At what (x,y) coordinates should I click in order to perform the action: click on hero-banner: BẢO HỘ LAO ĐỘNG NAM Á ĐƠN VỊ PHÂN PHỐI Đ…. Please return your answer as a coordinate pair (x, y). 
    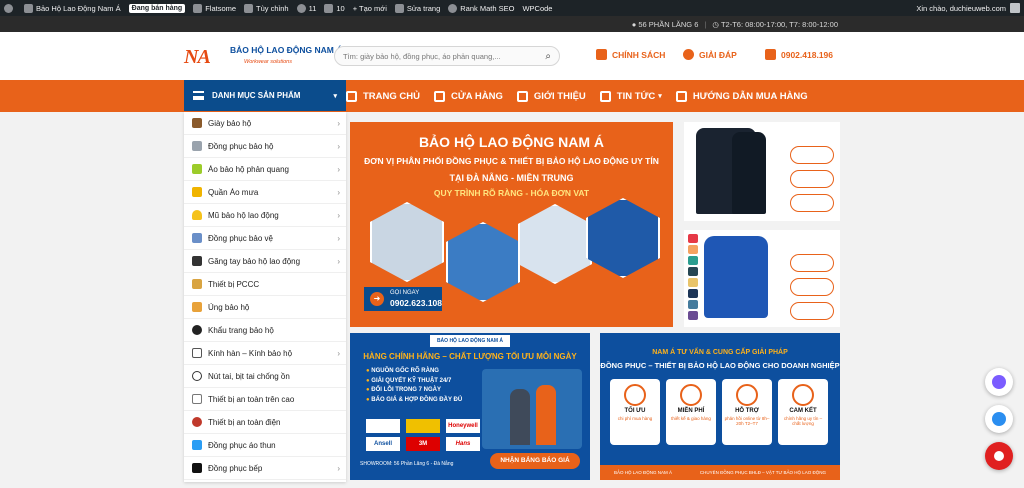
    Looking at the image, I should click on (511, 224).